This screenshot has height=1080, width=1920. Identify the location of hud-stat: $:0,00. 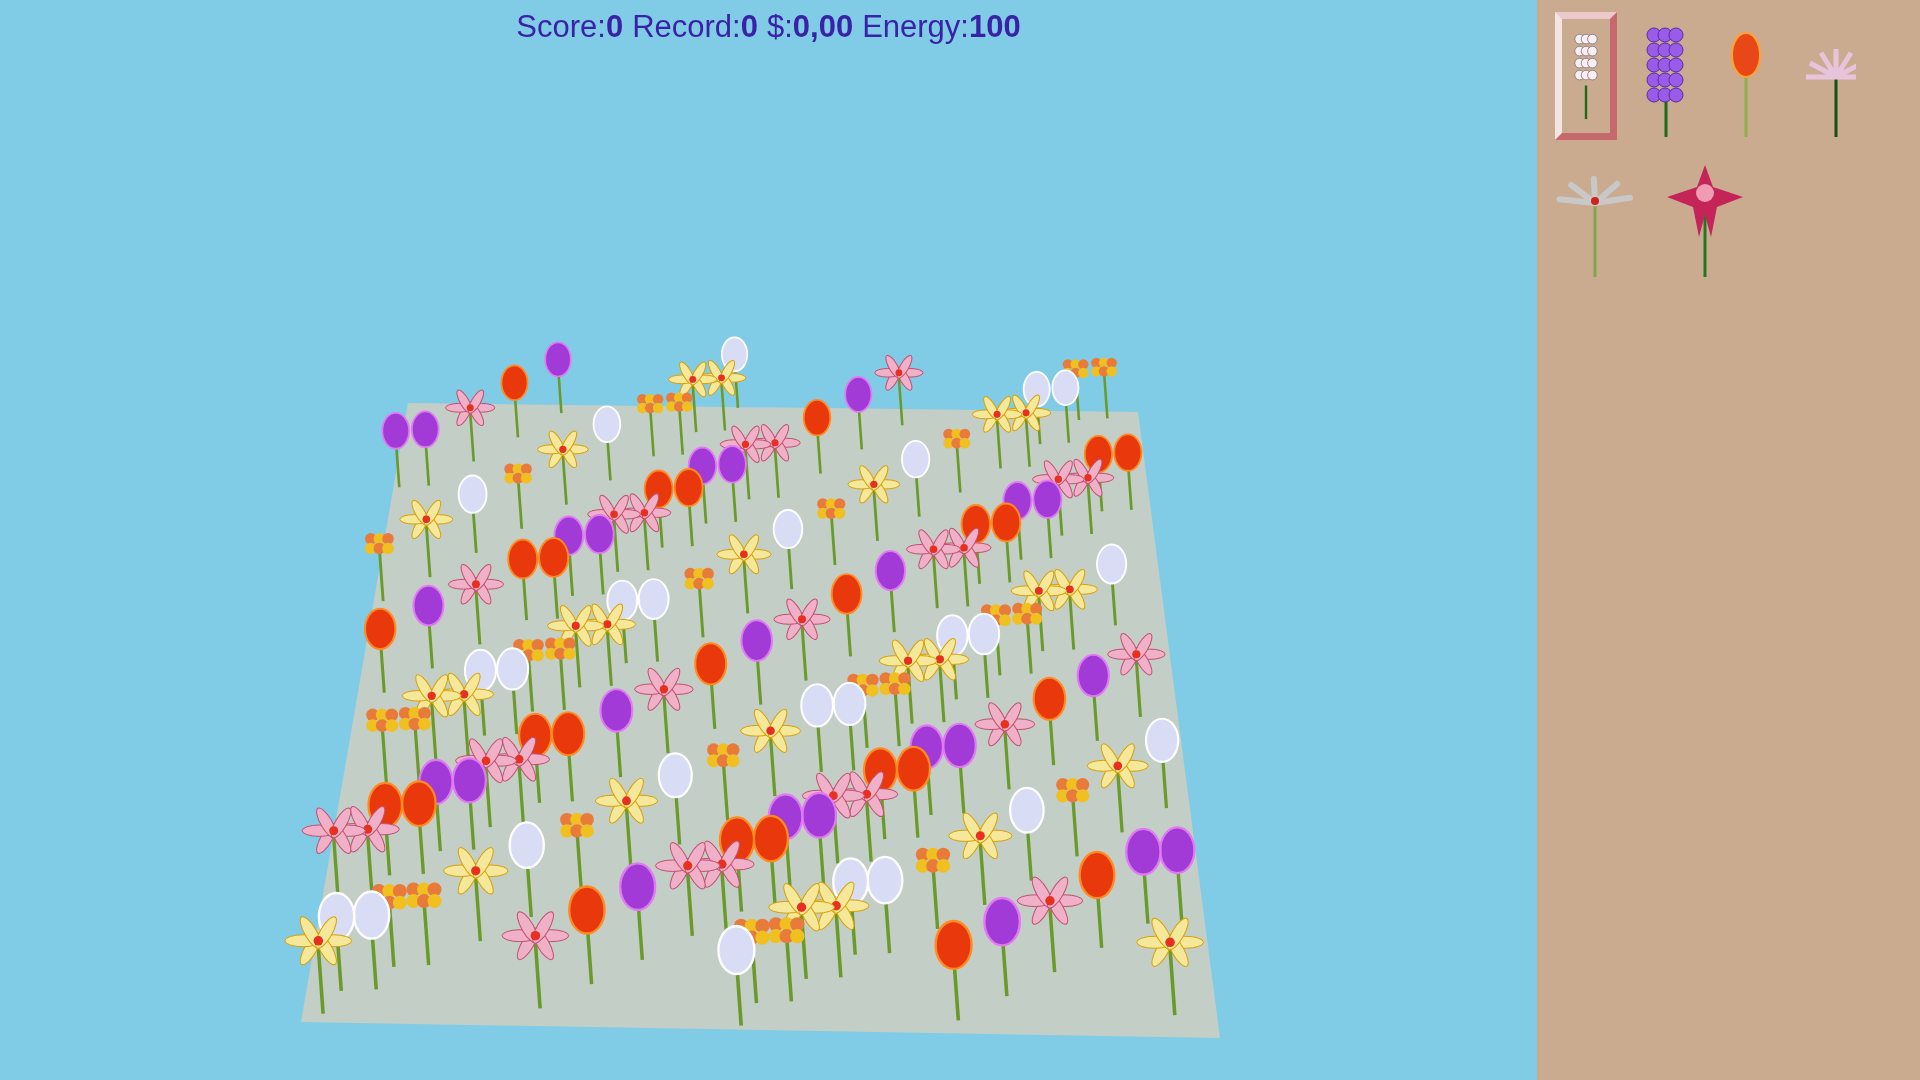
(810, 27).